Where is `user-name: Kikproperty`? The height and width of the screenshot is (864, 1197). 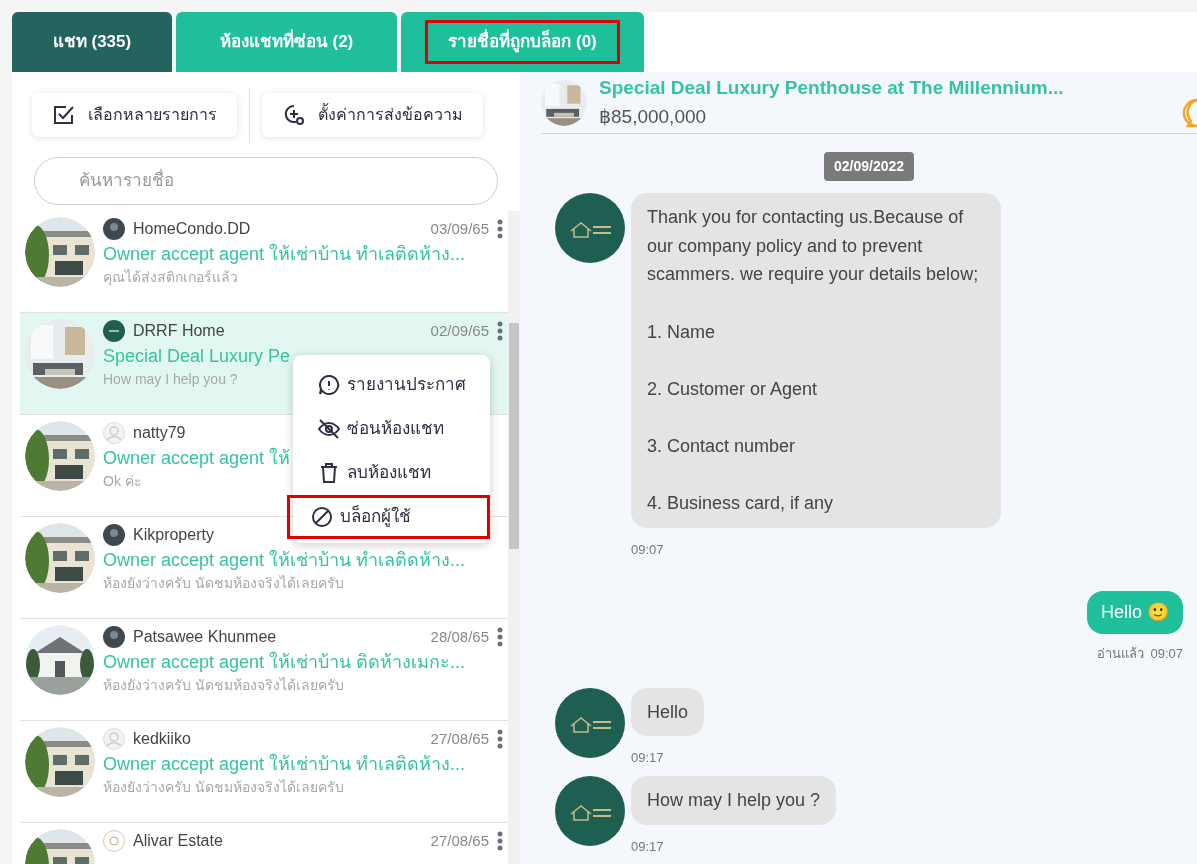
user-name: Kikproperty is located at coordinates (173, 535).